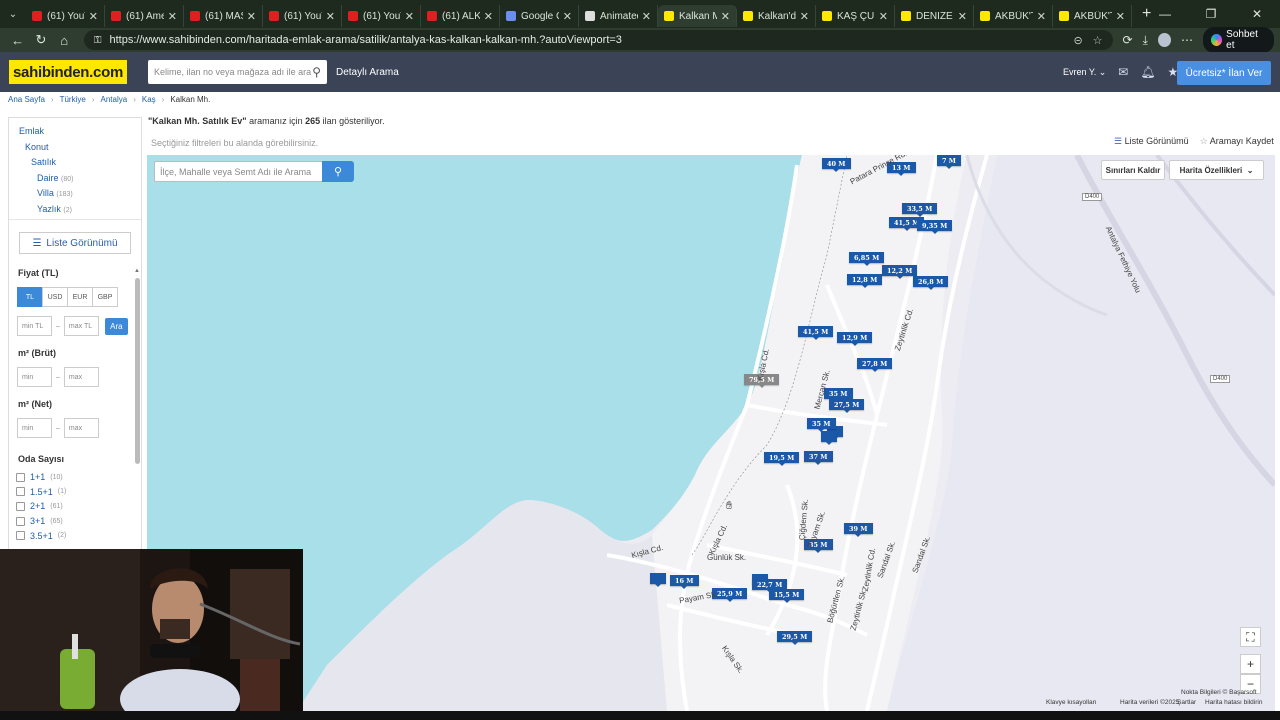 The width and height of the screenshot is (1280, 720). What do you see at coordinates (1187, 40) in the screenshot?
I see `more-icon: ⋯` at bounding box center [1187, 40].